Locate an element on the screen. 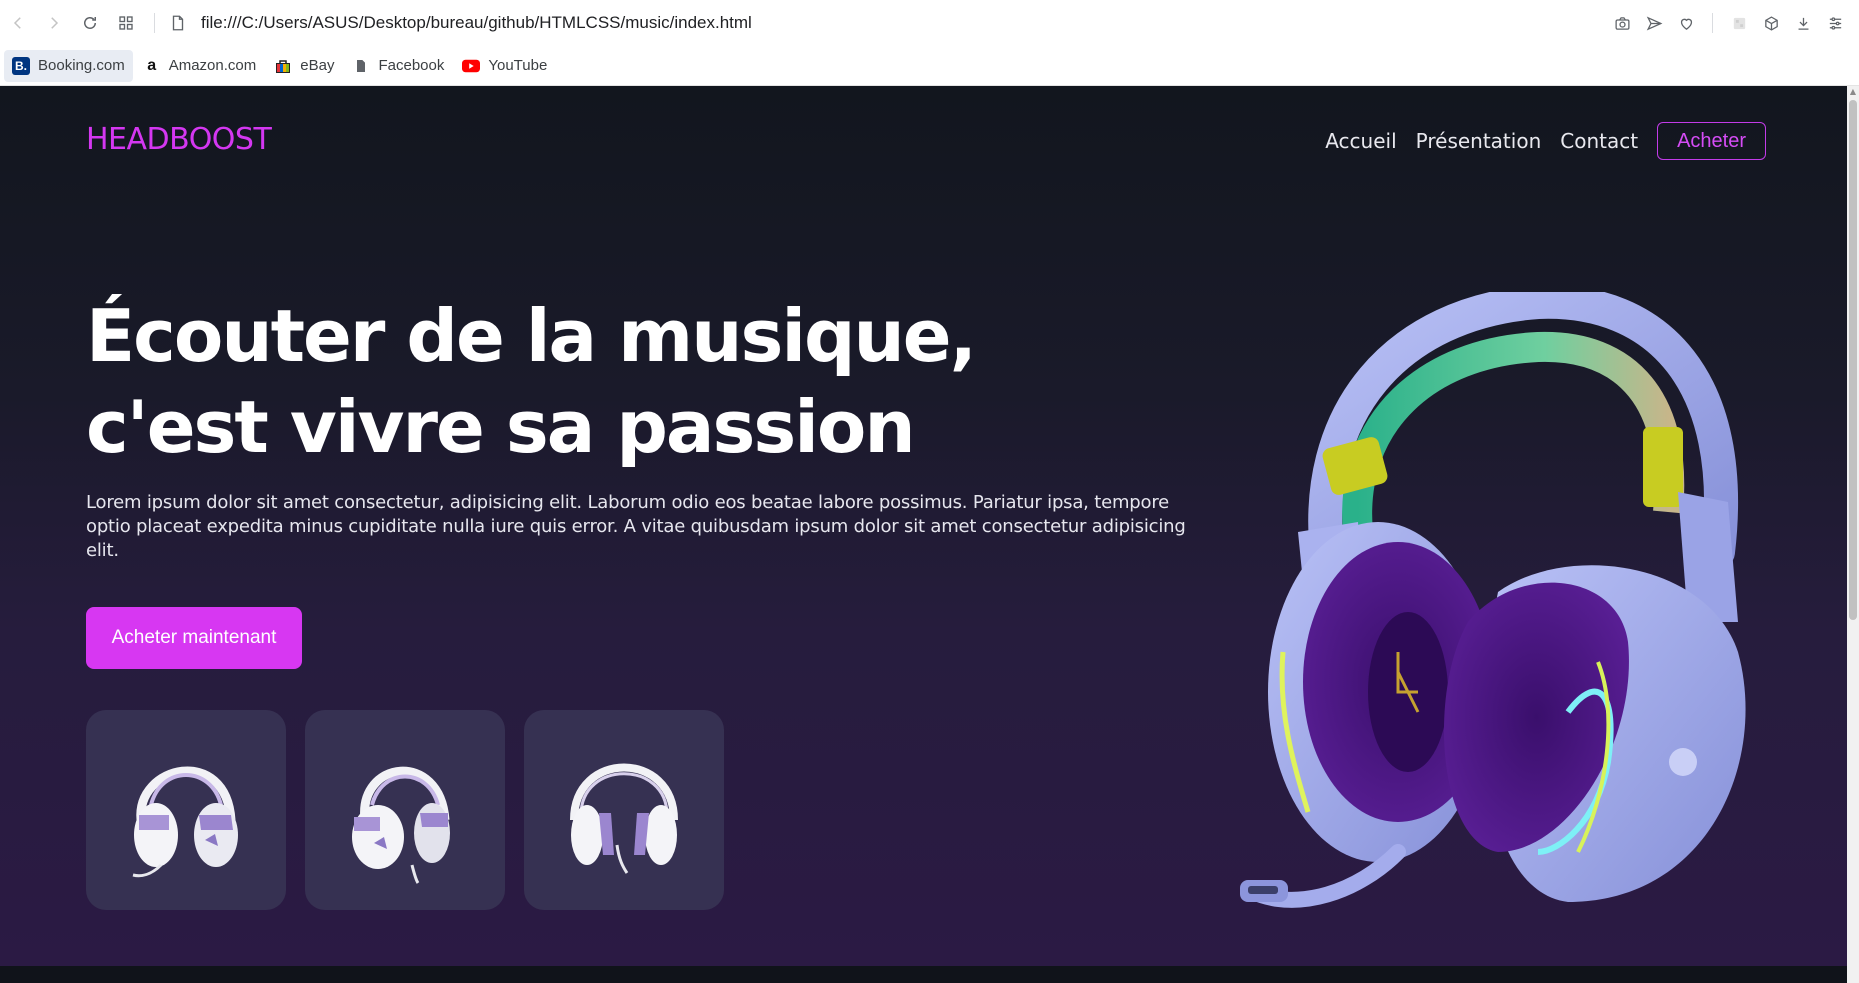 The image size is (1859, 983). buy-now-button: Acheter maintenant is located at coordinates (194, 638).